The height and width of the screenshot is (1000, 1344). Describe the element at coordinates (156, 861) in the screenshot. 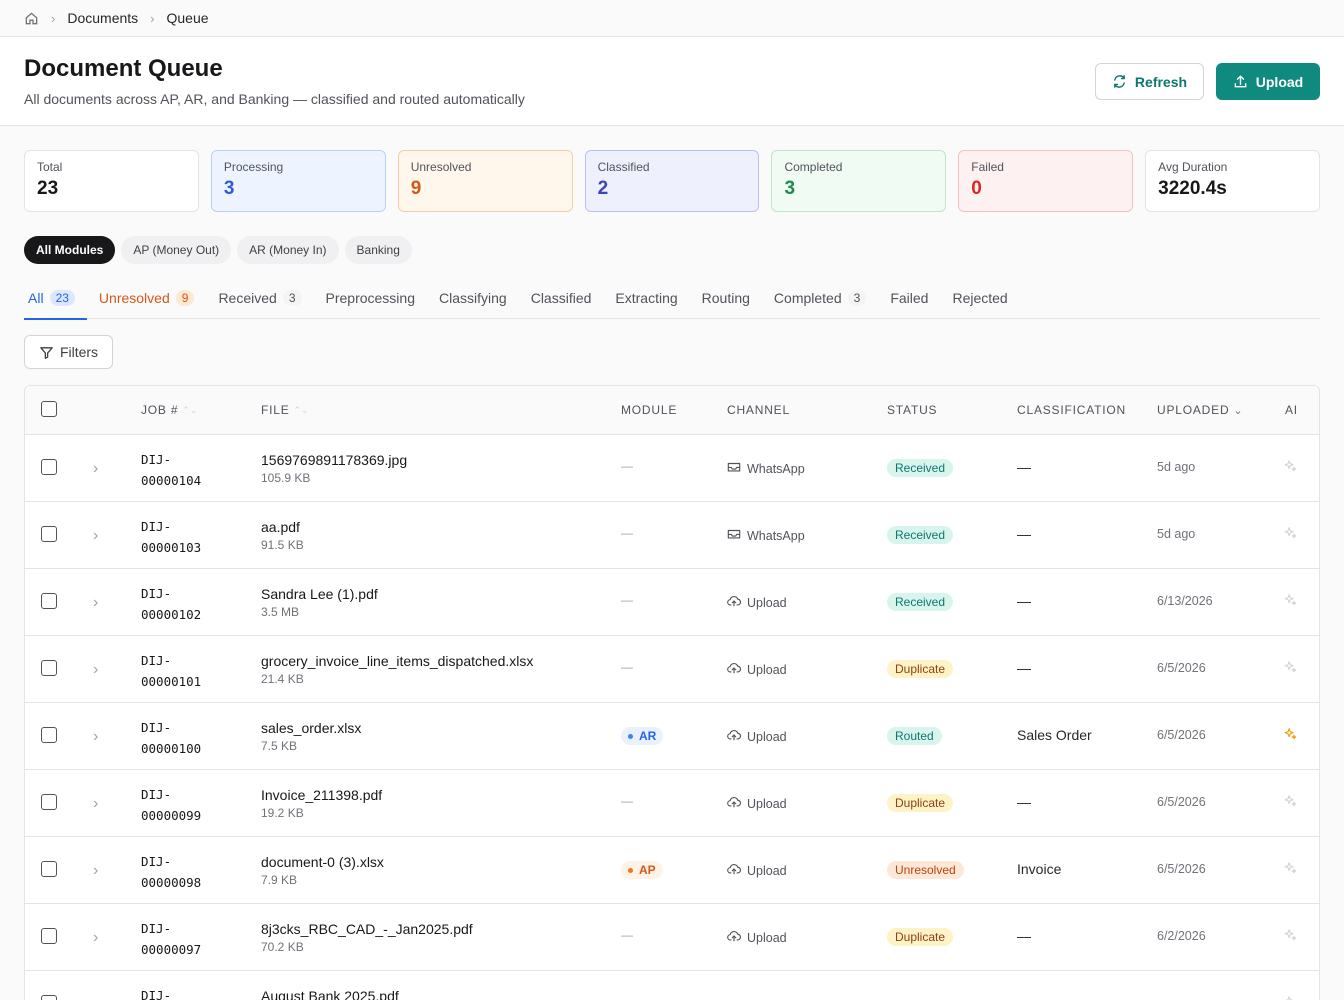

I see `job-prefix: DIJ-` at that location.